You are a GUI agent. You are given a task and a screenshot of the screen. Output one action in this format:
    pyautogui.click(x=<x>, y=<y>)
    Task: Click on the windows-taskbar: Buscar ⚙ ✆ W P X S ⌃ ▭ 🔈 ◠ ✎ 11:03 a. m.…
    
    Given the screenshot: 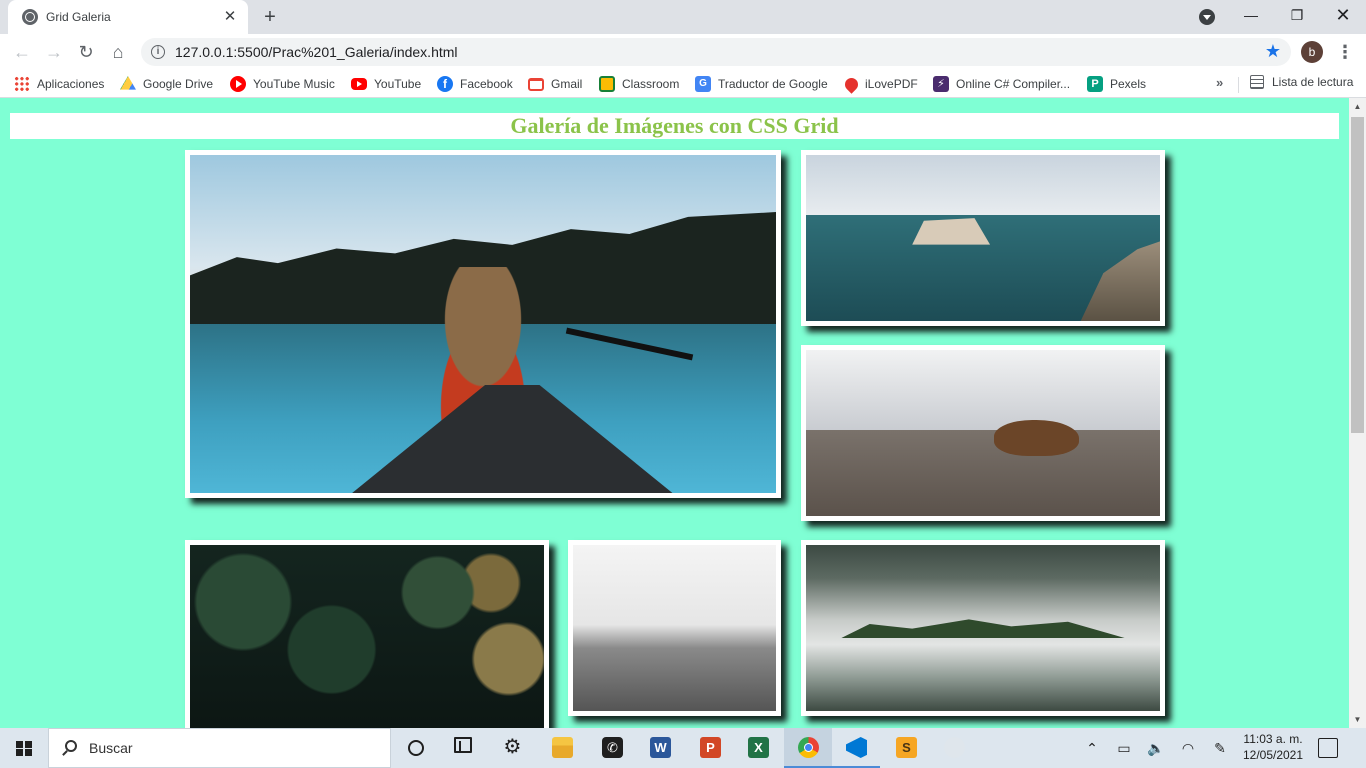 What is the action you would take?
    pyautogui.click(x=683, y=748)
    